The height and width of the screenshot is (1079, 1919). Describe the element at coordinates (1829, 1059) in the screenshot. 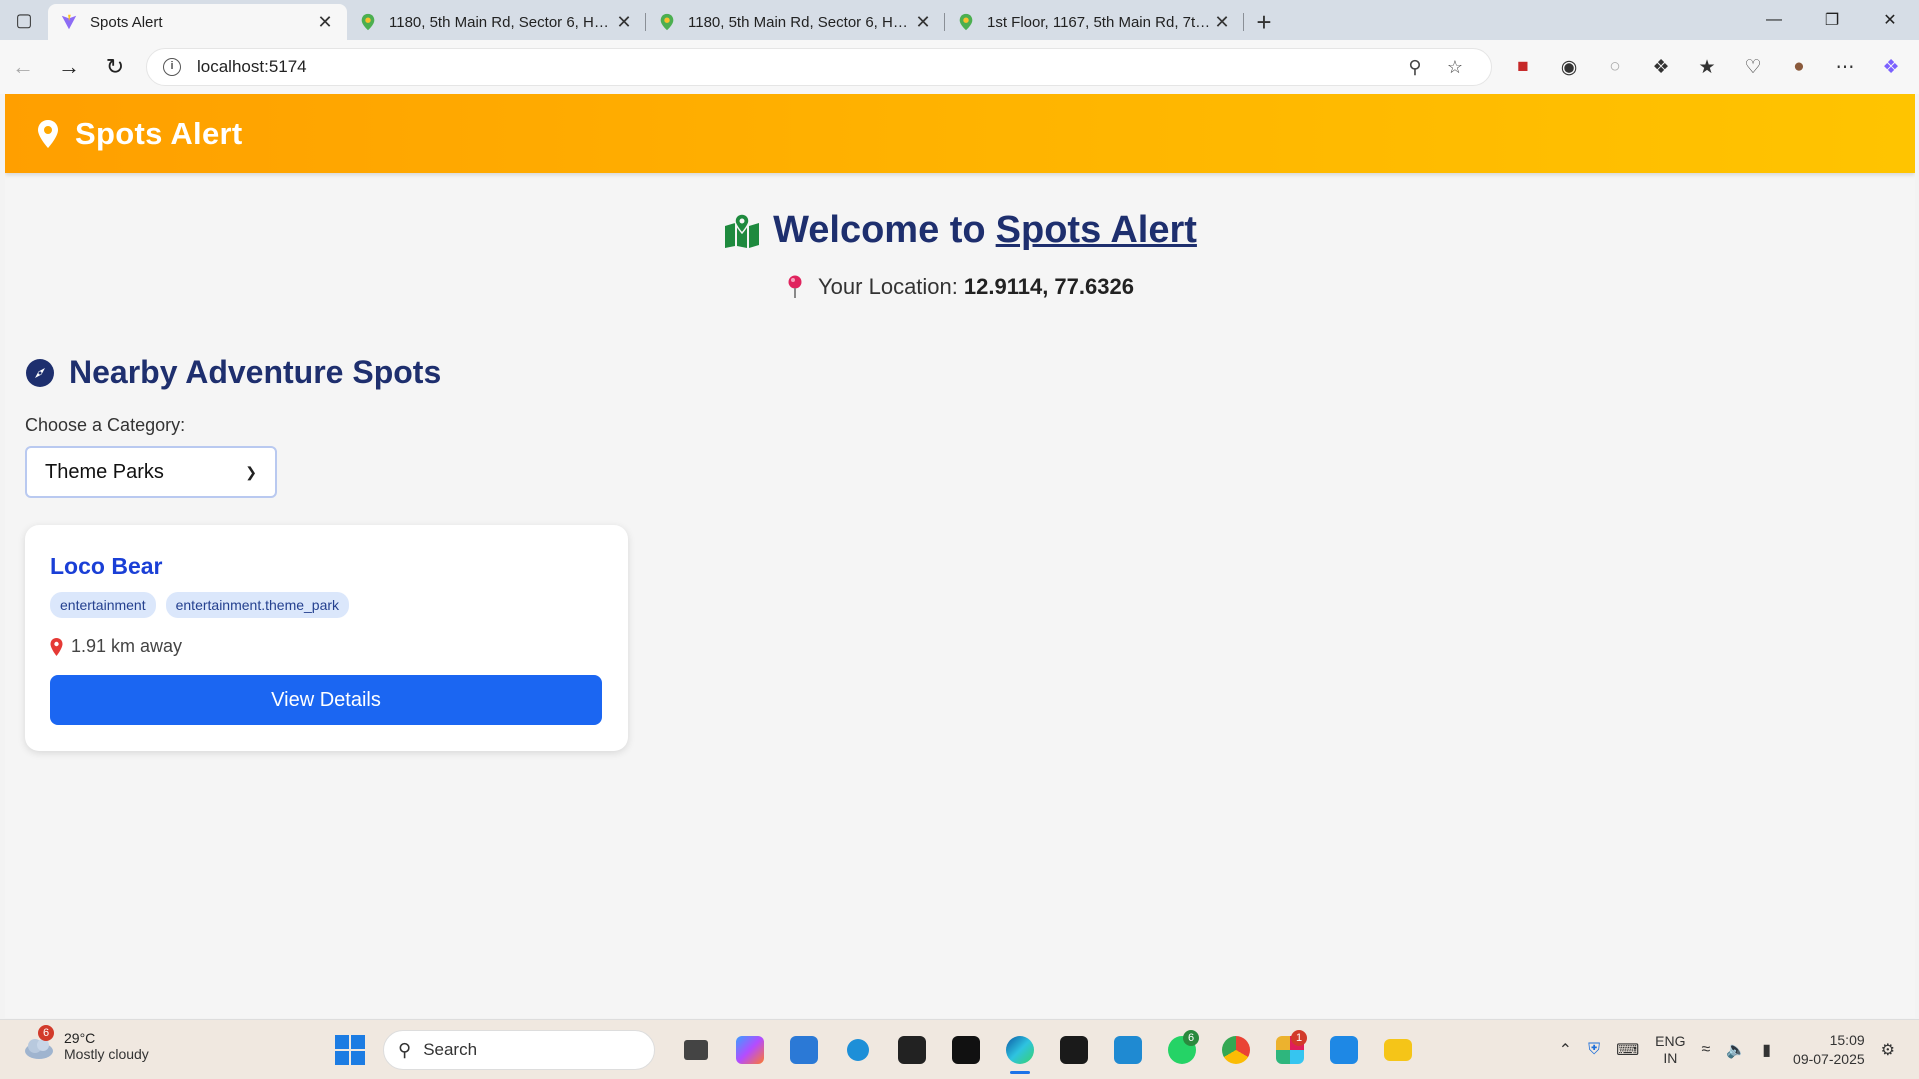

I see `clock-date: 09-07-2025` at that location.